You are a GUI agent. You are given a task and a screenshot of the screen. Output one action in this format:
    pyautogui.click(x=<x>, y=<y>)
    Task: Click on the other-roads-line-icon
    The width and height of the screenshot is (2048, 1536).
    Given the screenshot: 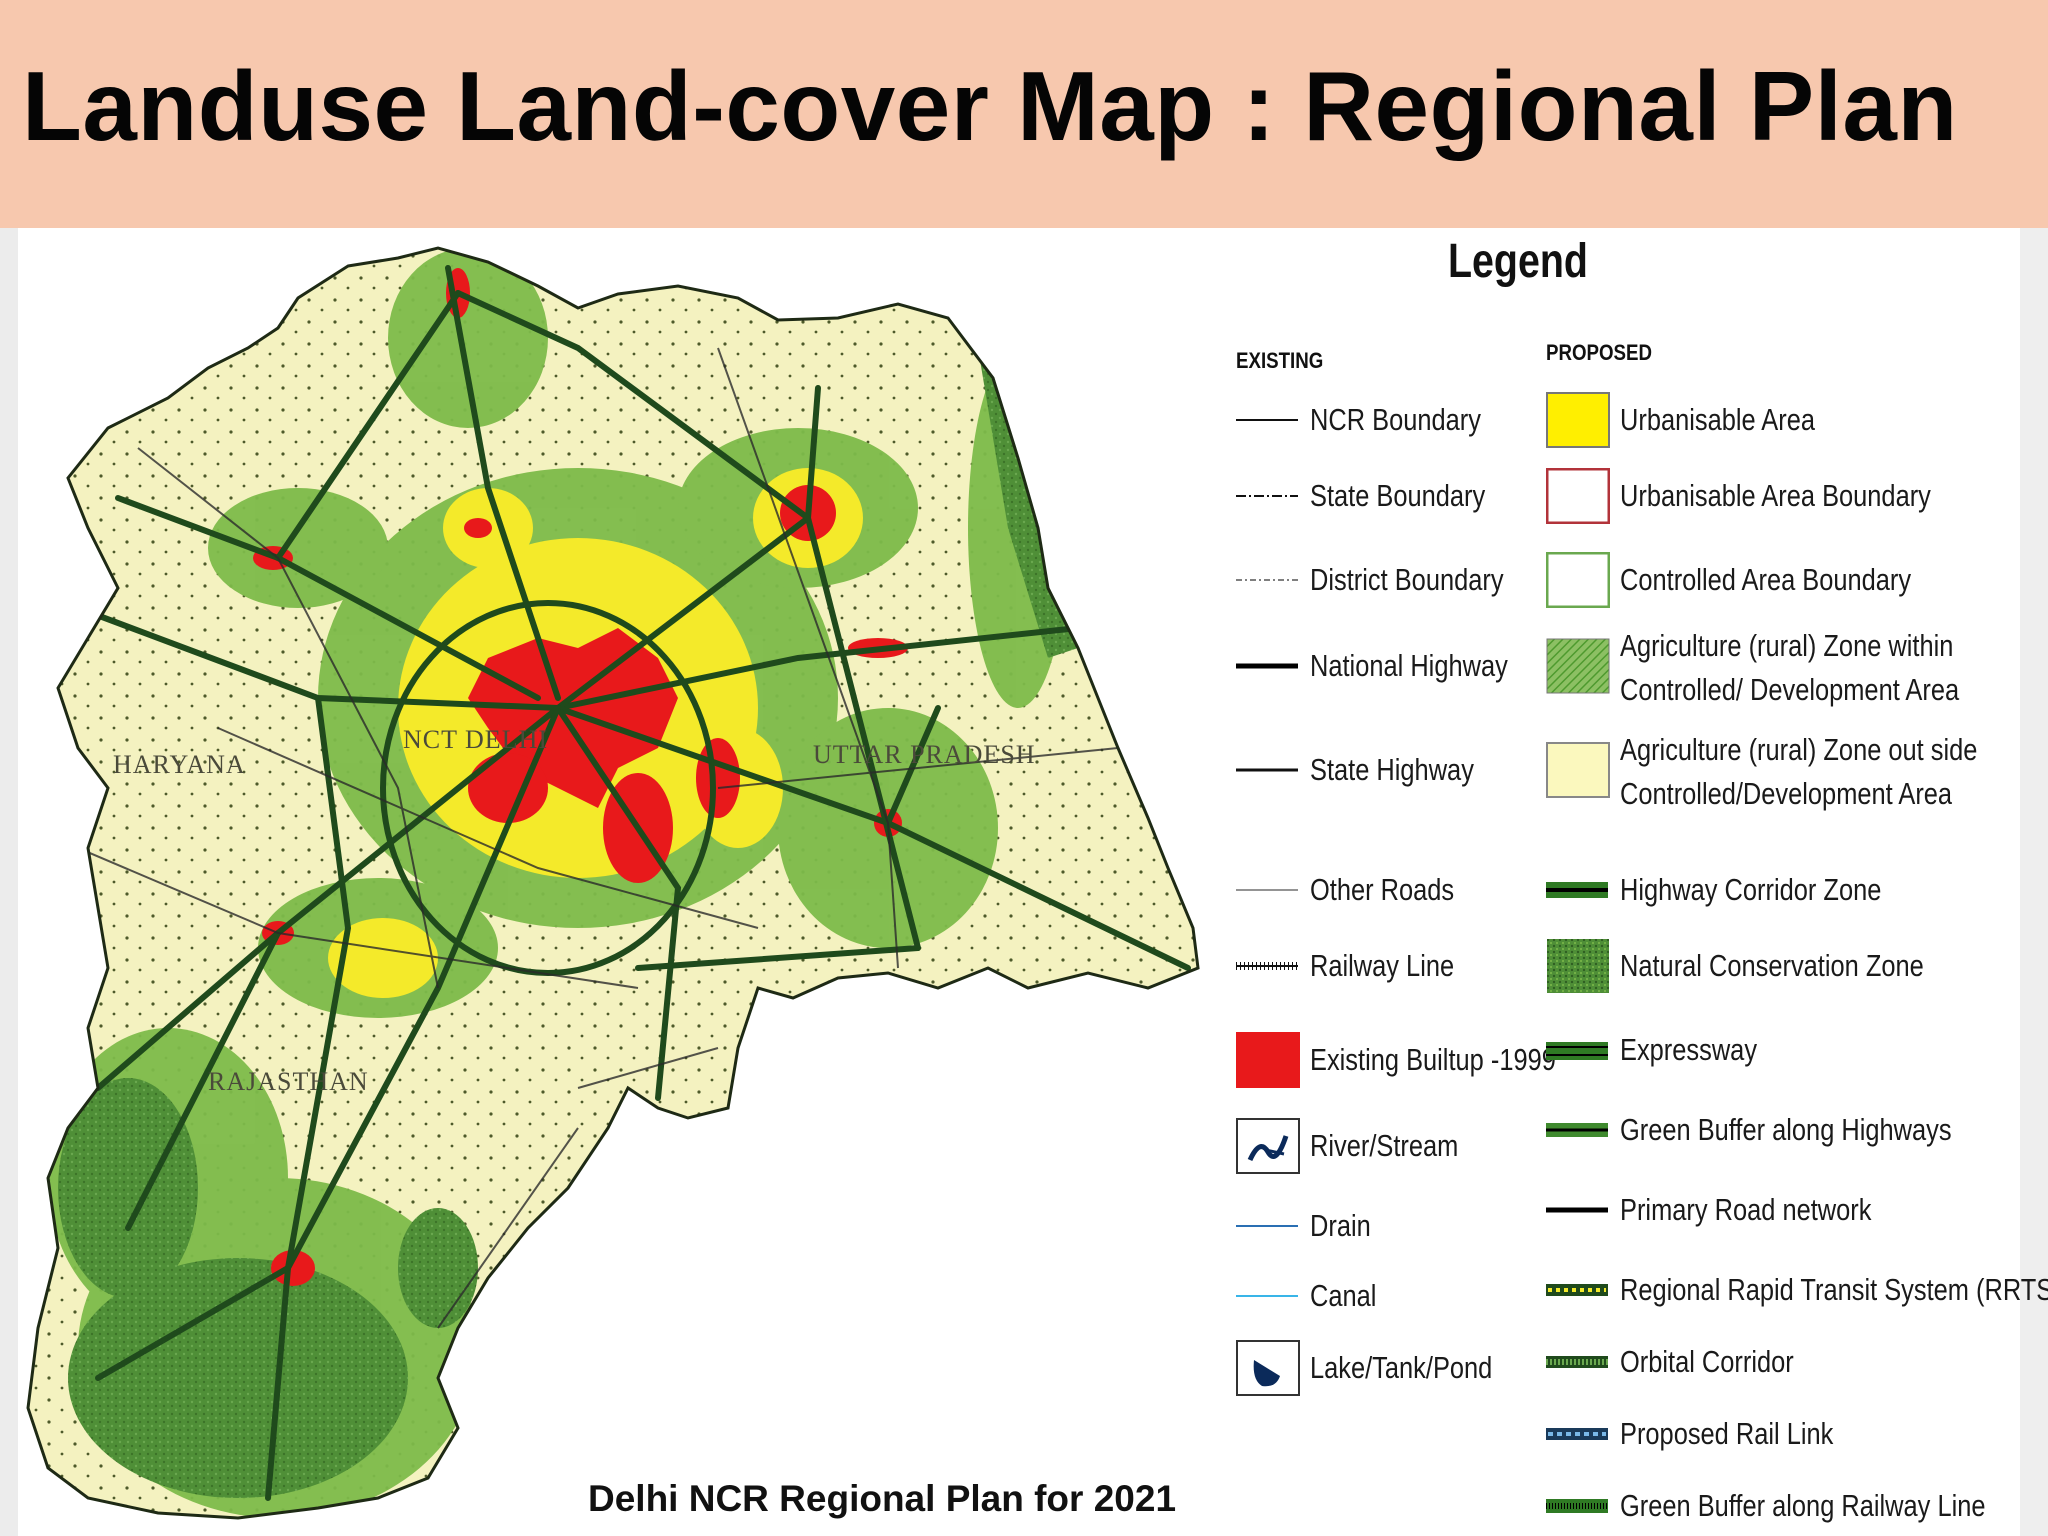 What is the action you would take?
    pyautogui.click(x=1268, y=892)
    